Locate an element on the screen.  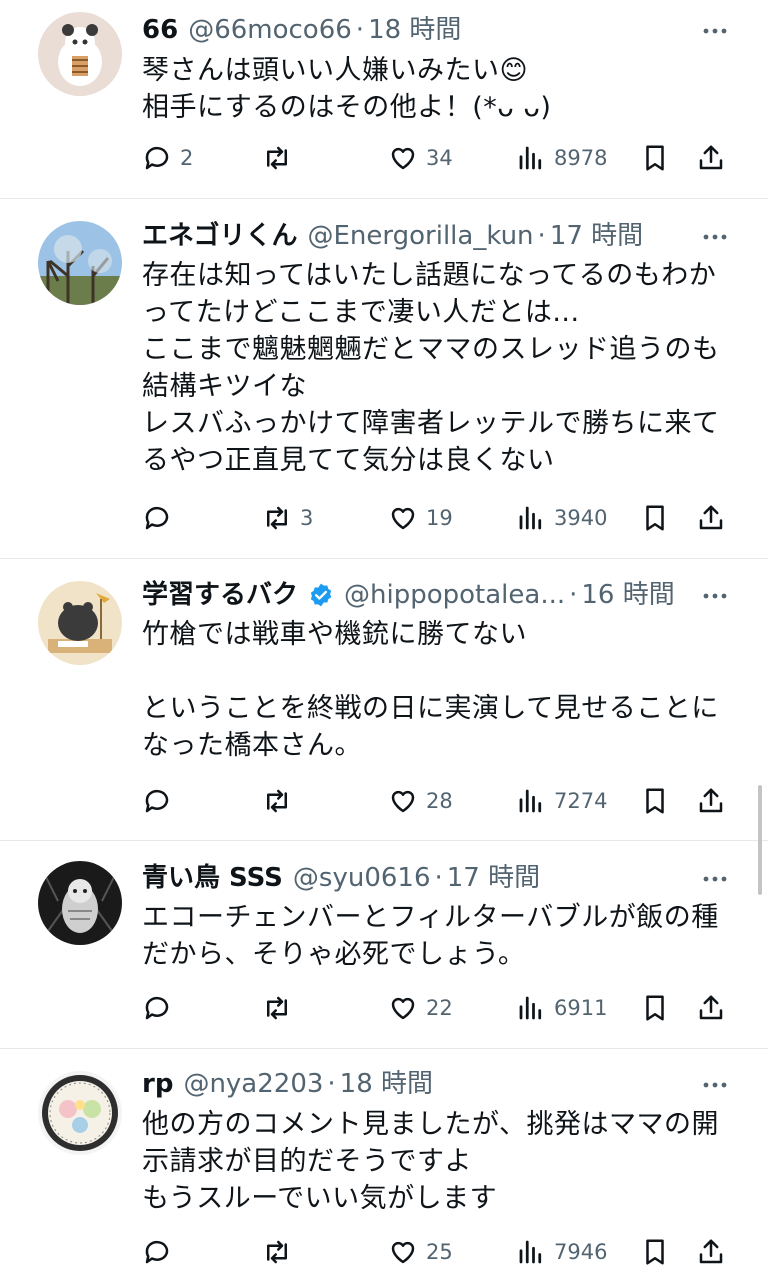
views-button: 6911 is located at coordinates (561, 1008).